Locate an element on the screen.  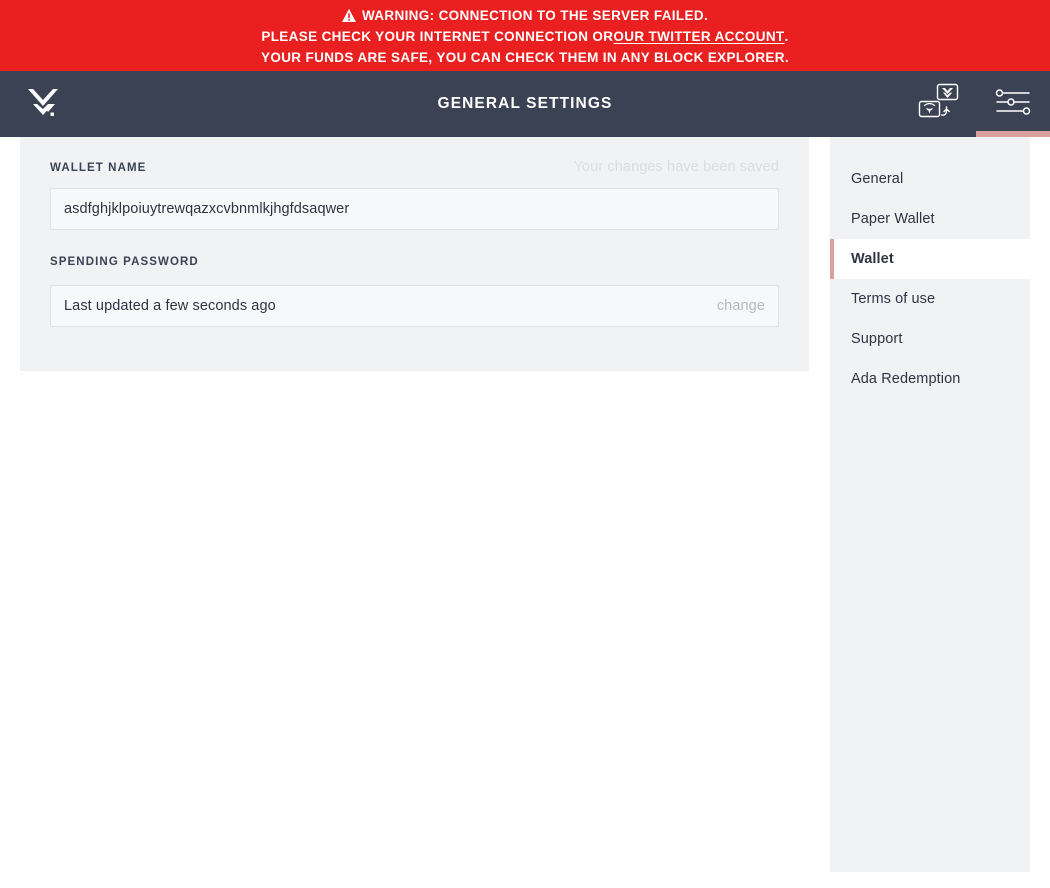
wallet-name-label: Wallet name is located at coordinates (98, 168).